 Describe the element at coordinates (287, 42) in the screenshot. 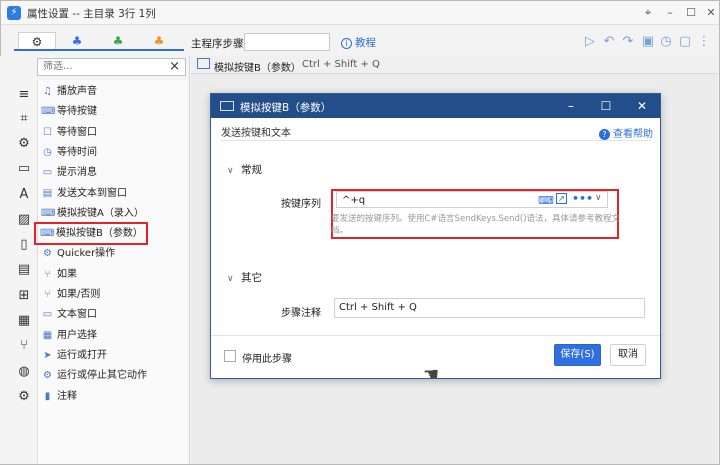

I see `main-steps-input` at that location.